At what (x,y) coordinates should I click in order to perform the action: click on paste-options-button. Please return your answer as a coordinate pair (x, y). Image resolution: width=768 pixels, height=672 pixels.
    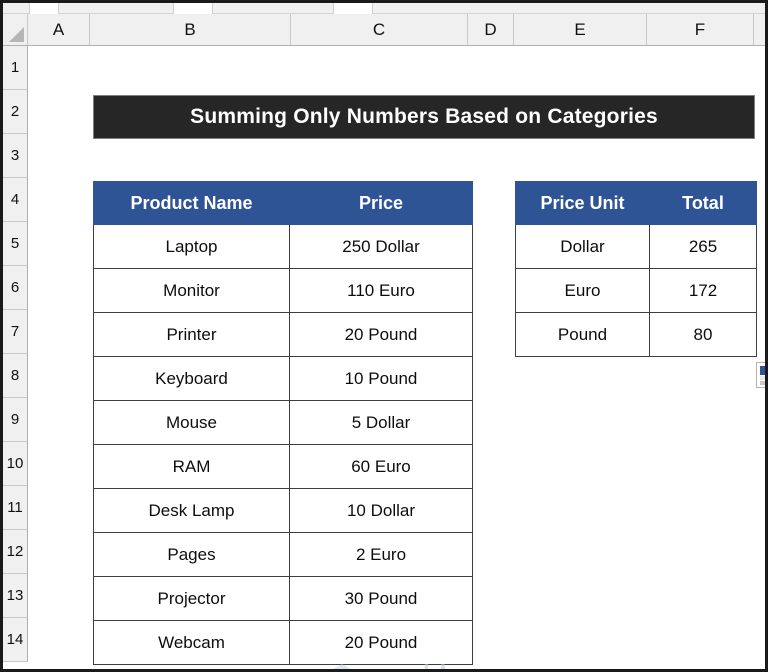
    Looking at the image, I should click on (760, 375).